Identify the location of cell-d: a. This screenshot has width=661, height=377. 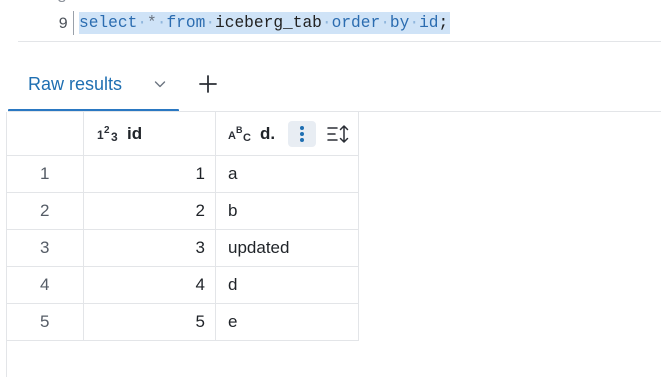
(287, 174).